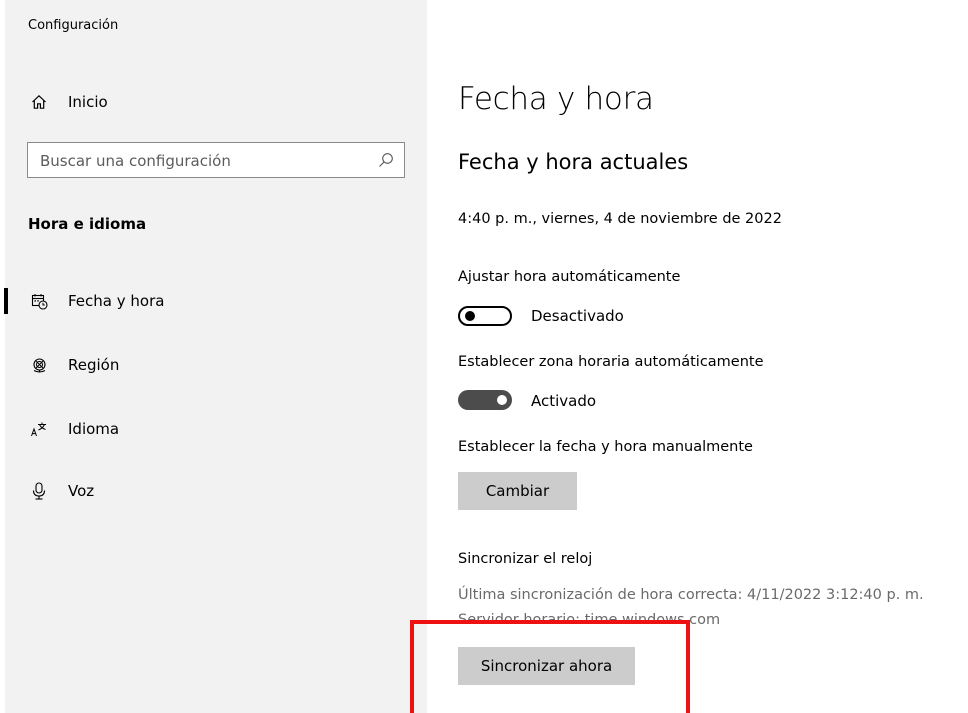 The image size is (968, 713). I want to click on home-icon, so click(39, 102).